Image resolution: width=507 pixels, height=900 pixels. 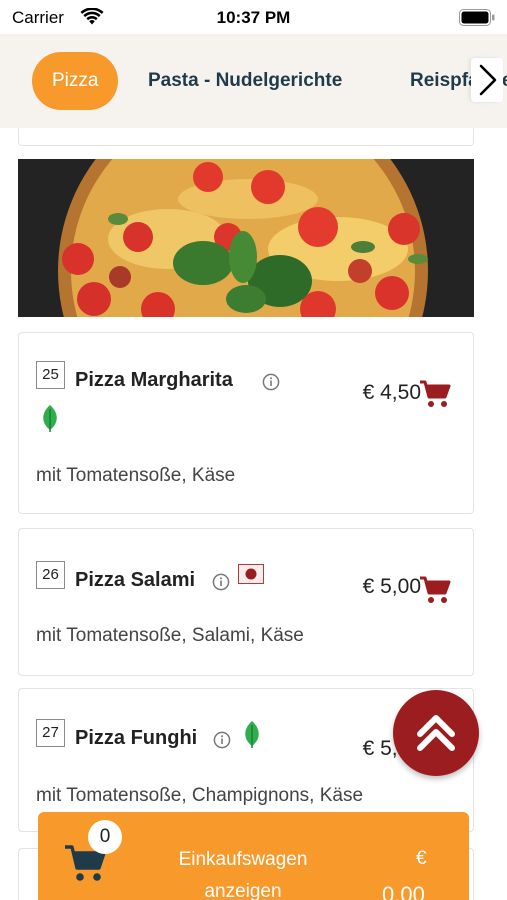 I want to click on status-bar: Carrier 10:37 PM, so click(x=253, y=17).